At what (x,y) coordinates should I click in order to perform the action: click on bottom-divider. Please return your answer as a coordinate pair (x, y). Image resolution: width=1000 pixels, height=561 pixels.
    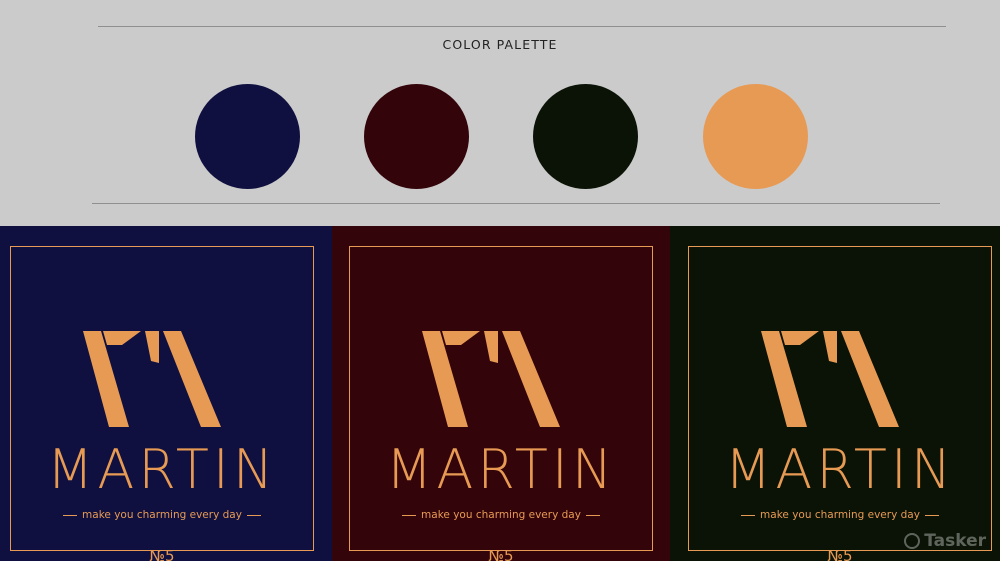
    Looking at the image, I should click on (516, 203).